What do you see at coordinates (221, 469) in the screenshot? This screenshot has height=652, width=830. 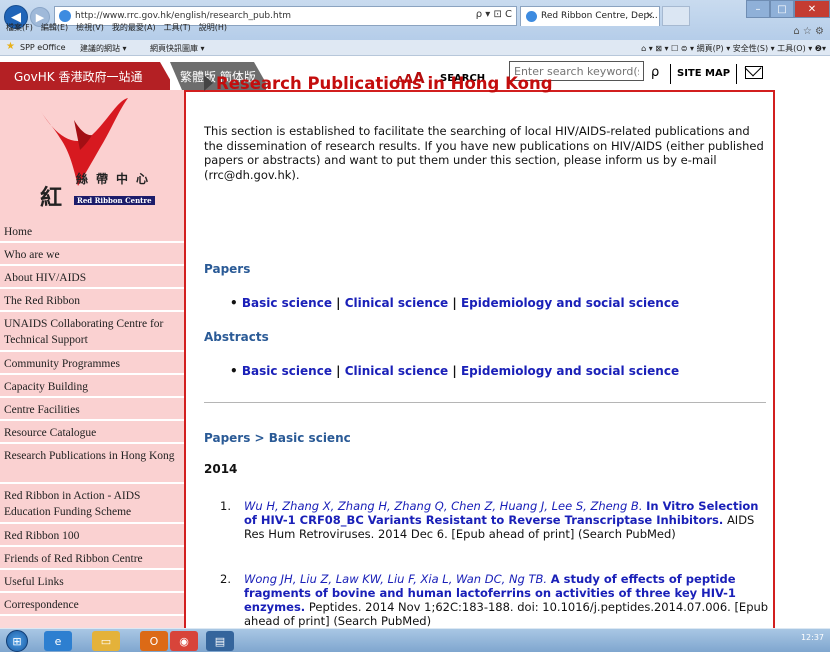 I see `year-heading: 2014` at bounding box center [221, 469].